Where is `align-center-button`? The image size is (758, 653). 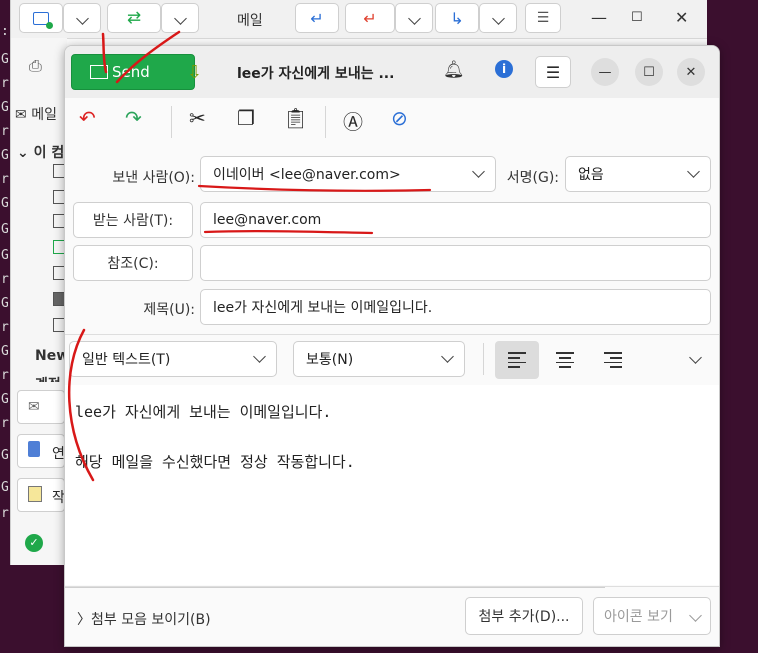
align-center-button is located at coordinates (565, 360).